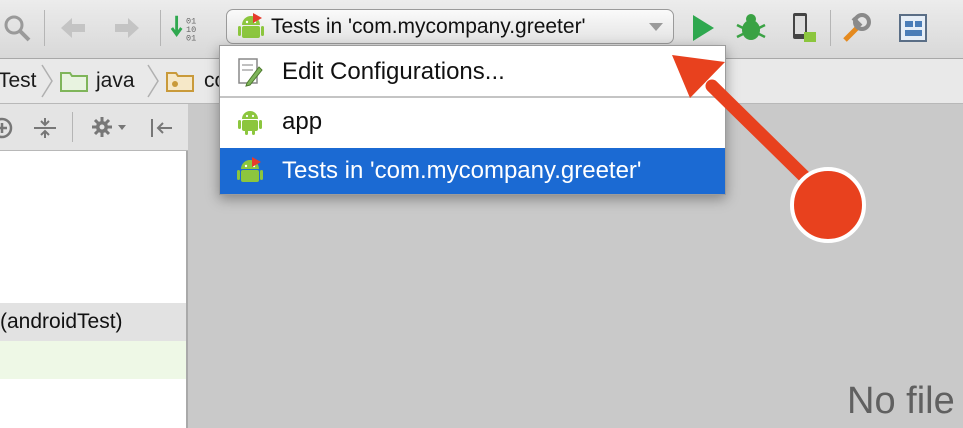 This screenshot has width=963, height=428. What do you see at coordinates (428, 26) in the screenshot?
I see `run-configuration-label: Tests in 'com.mycompany.greeter'` at bounding box center [428, 26].